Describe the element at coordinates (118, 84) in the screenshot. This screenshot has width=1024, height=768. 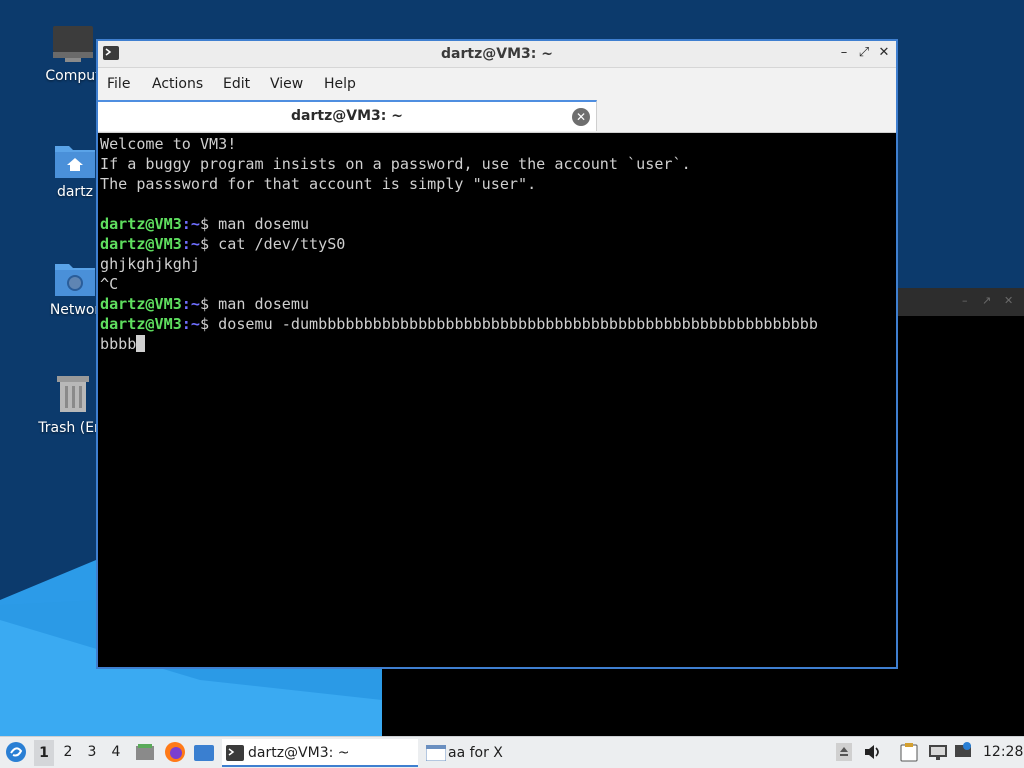
I see `menu-file: File` at that location.